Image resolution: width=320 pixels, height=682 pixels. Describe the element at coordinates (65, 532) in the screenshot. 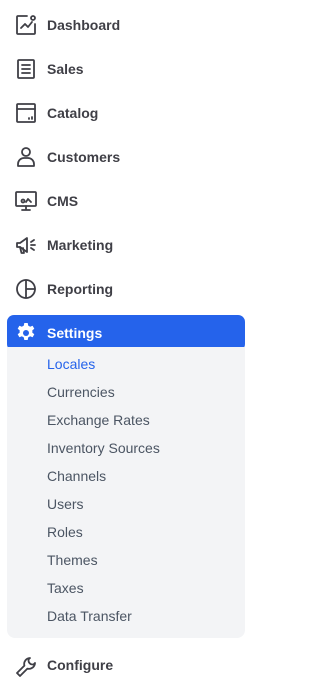

I see `submenu-item-roles: Roles` at that location.